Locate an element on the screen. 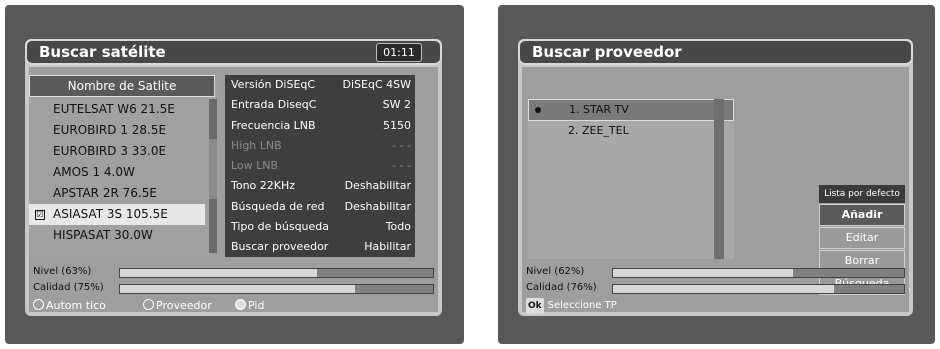 The height and width of the screenshot is (349, 940). legend-pid: Pid is located at coordinates (249, 306).